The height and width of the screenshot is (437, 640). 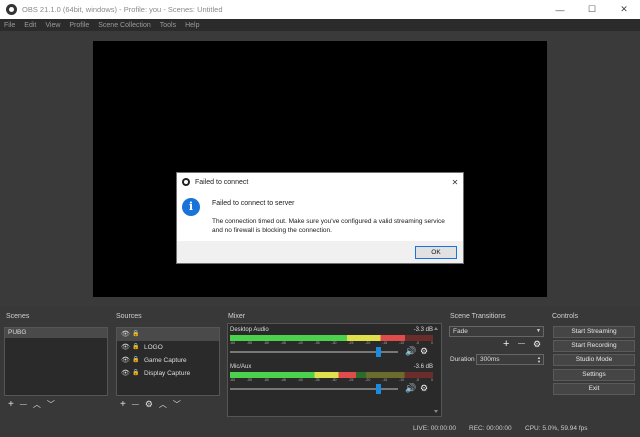 What do you see at coordinates (168, 334) in the screenshot?
I see `source-item: 👁 🔒` at bounding box center [168, 334].